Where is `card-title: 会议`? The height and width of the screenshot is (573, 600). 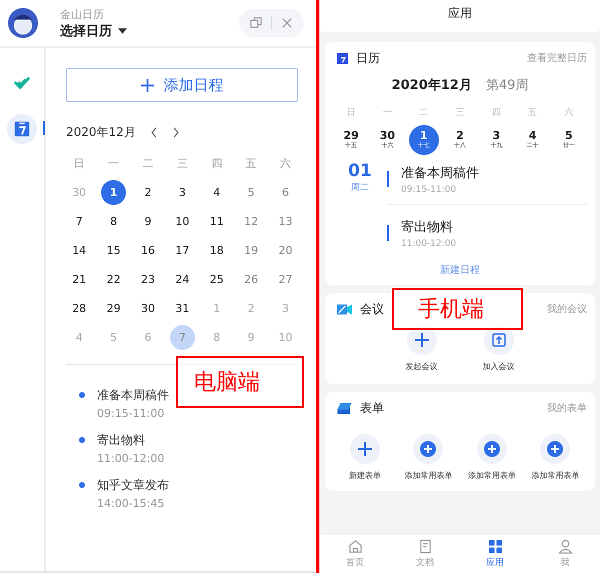
card-title: 会议 is located at coordinates (372, 309).